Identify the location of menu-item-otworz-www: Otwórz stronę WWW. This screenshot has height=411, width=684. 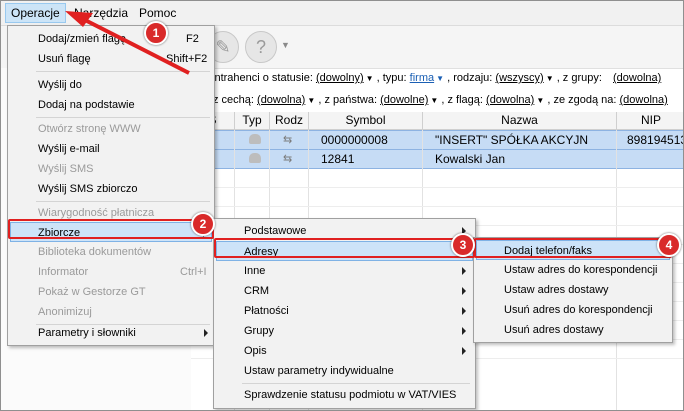
(111, 129).